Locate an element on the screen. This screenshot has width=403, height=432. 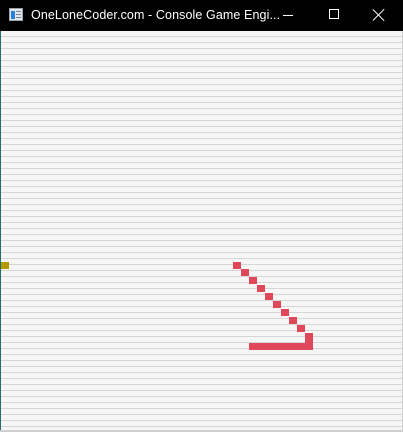
close-icon is located at coordinates (379, 15).